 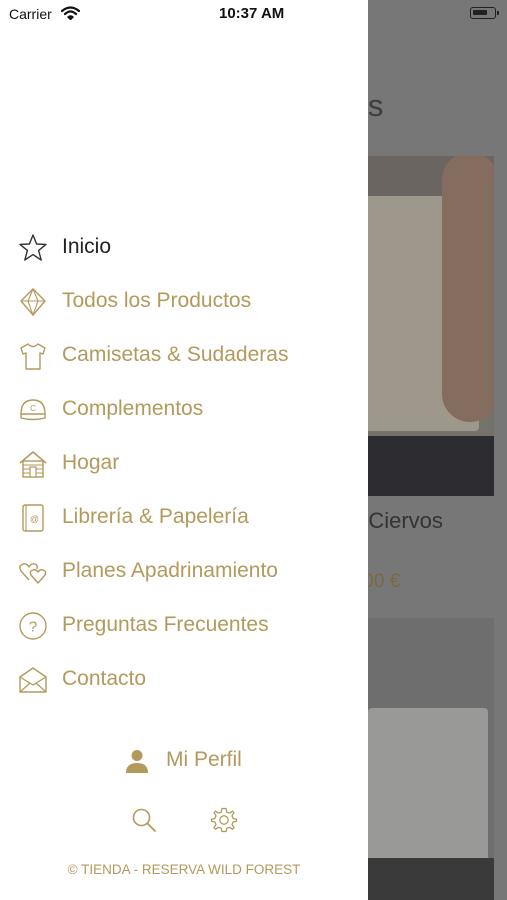 I want to click on carrier-label: Carrier, so click(x=30, y=14).